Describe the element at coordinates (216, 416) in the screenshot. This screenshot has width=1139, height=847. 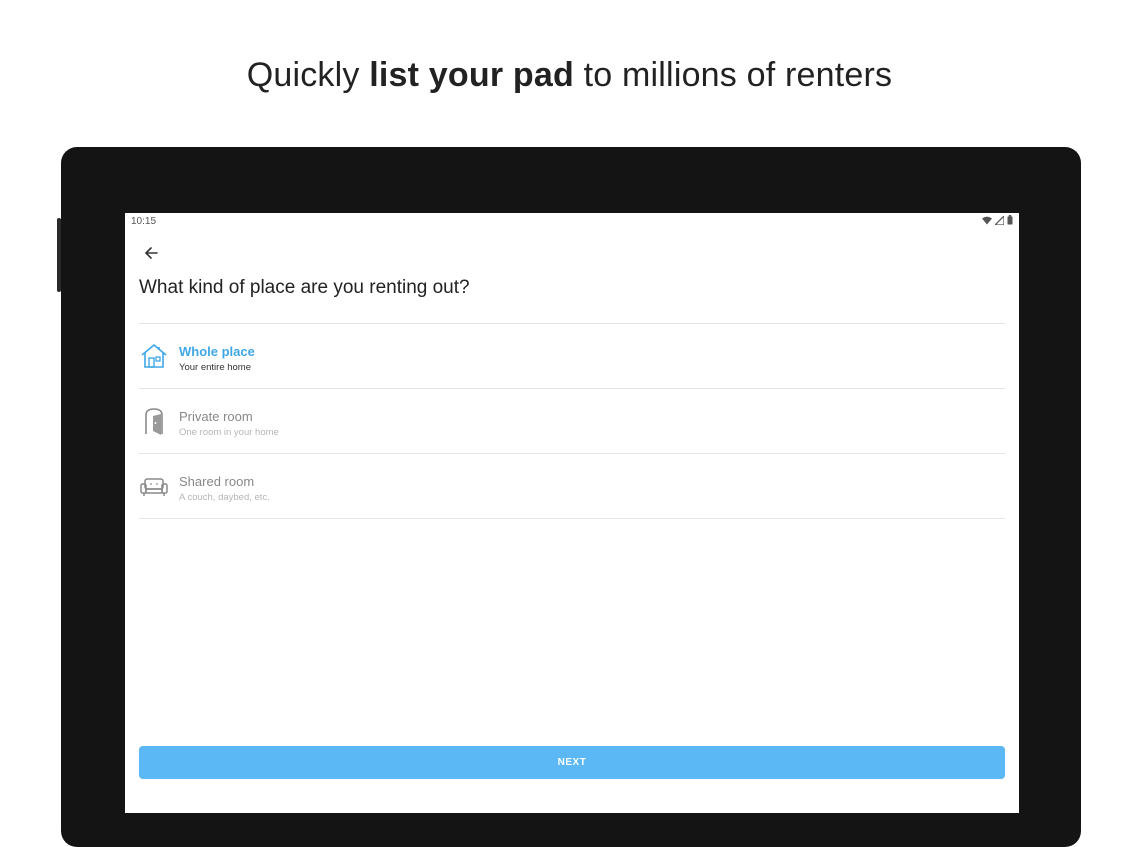
I see `option-title: Private room` at that location.